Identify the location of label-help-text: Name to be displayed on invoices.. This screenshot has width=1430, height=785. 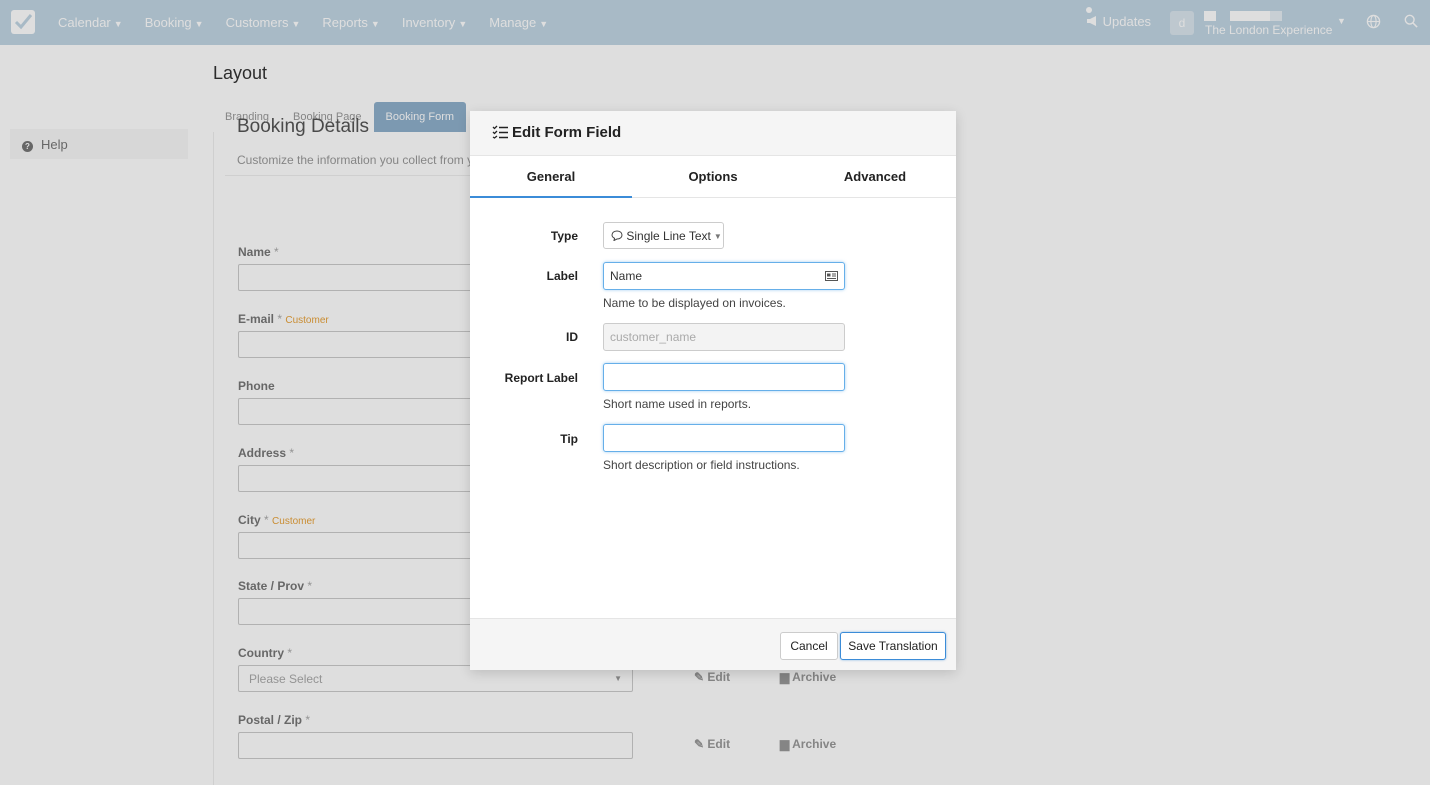
(694, 303).